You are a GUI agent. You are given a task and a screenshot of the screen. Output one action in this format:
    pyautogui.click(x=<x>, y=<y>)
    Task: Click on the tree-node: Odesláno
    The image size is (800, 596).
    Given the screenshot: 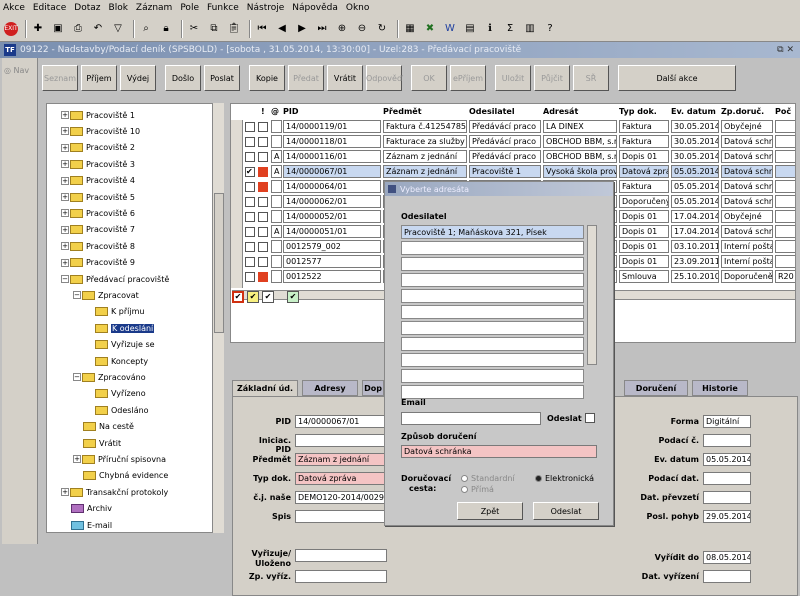 What is the action you would take?
    pyautogui.click(x=117, y=410)
    